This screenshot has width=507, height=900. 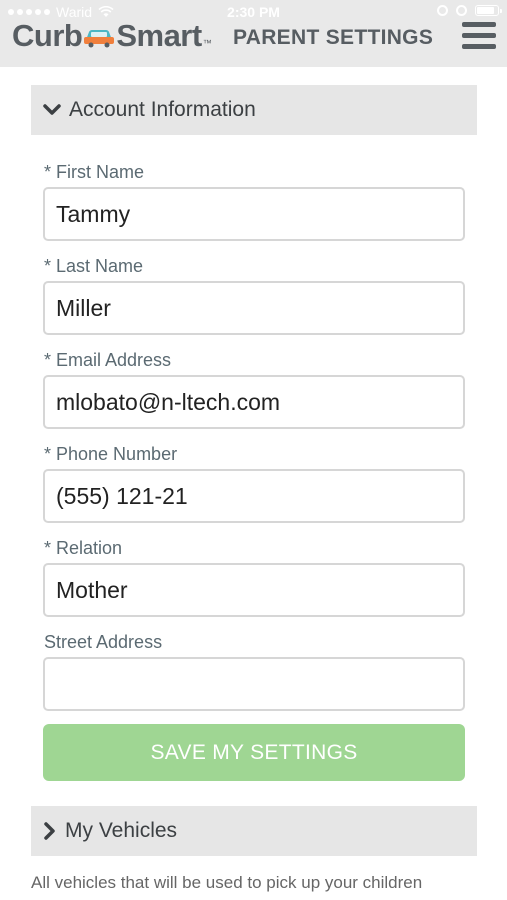 What do you see at coordinates (469, 10) in the screenshot?
I see `status-right` at bounding box center [469, 10].